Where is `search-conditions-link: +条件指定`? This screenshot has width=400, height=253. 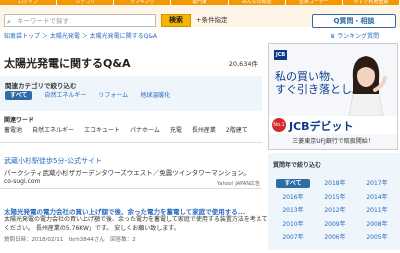
search-conditions-link: +条件指定 is located at coordinates (211, 20).